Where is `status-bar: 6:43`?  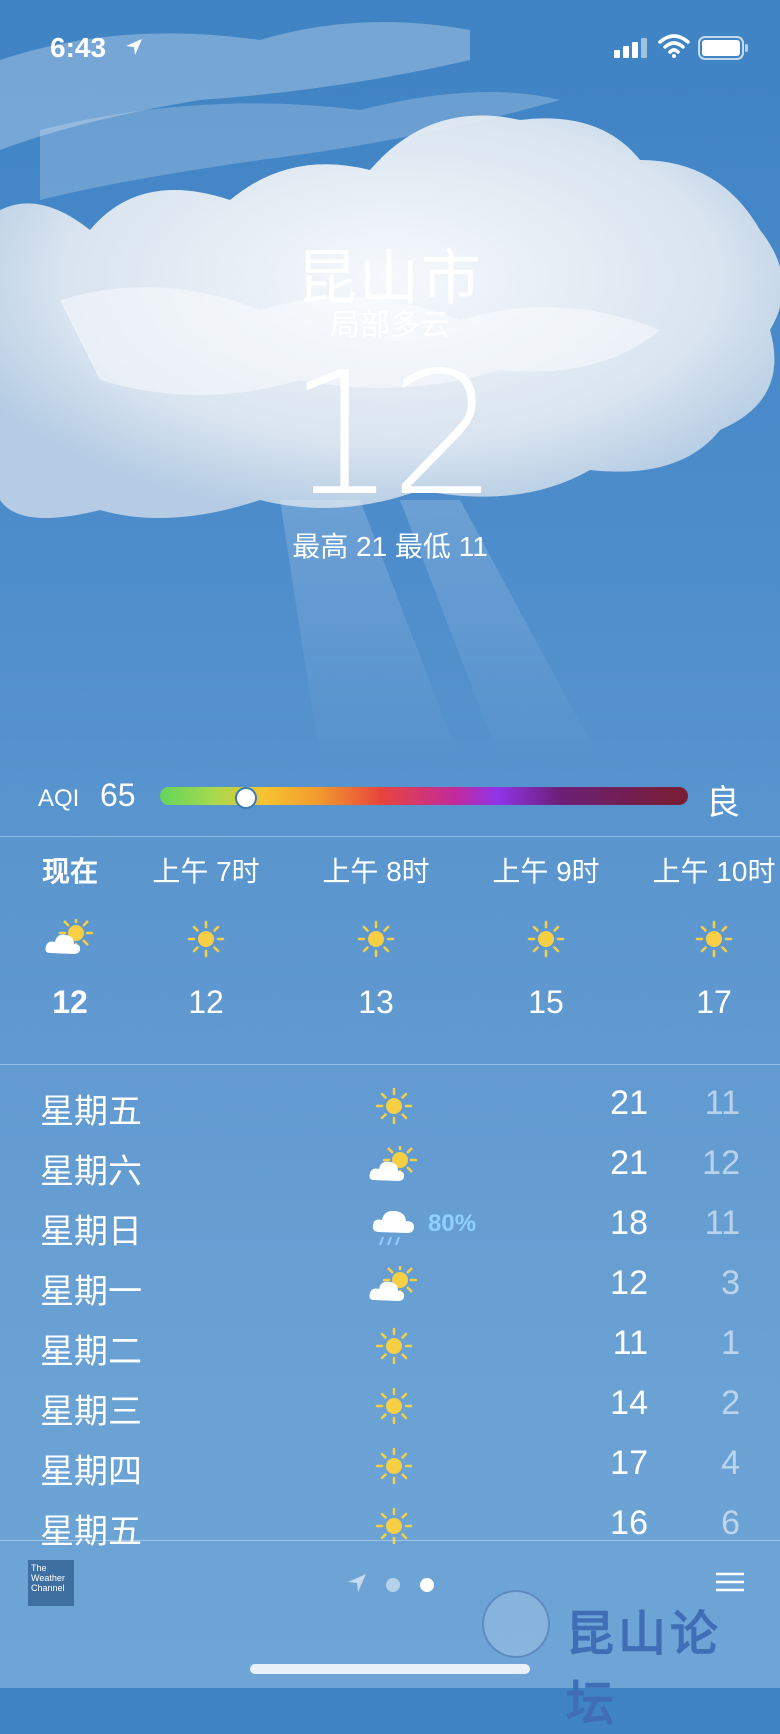 status-bar: 6:43 is located at coordinates (390, 50).